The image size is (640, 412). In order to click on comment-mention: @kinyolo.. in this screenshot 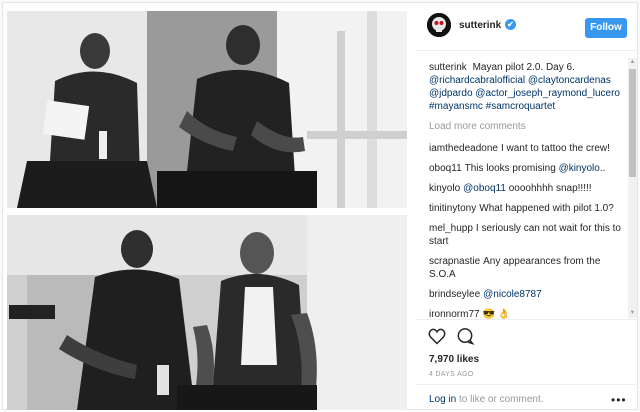, I will do `click(582, 168)`.